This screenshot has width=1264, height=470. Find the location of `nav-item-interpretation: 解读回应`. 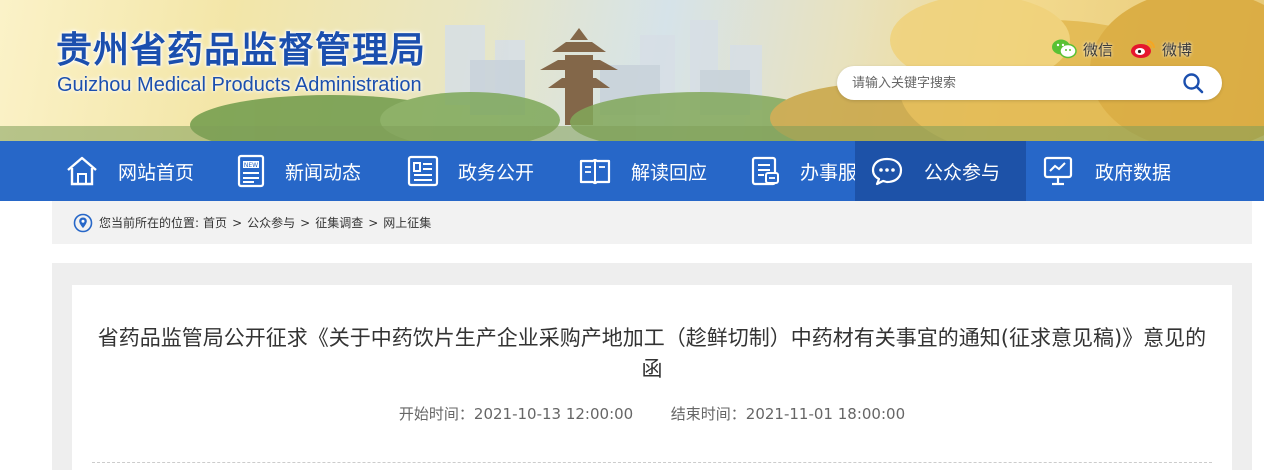

nav-item-interpretation: 解读回应 is located at coordinates (610, 171).